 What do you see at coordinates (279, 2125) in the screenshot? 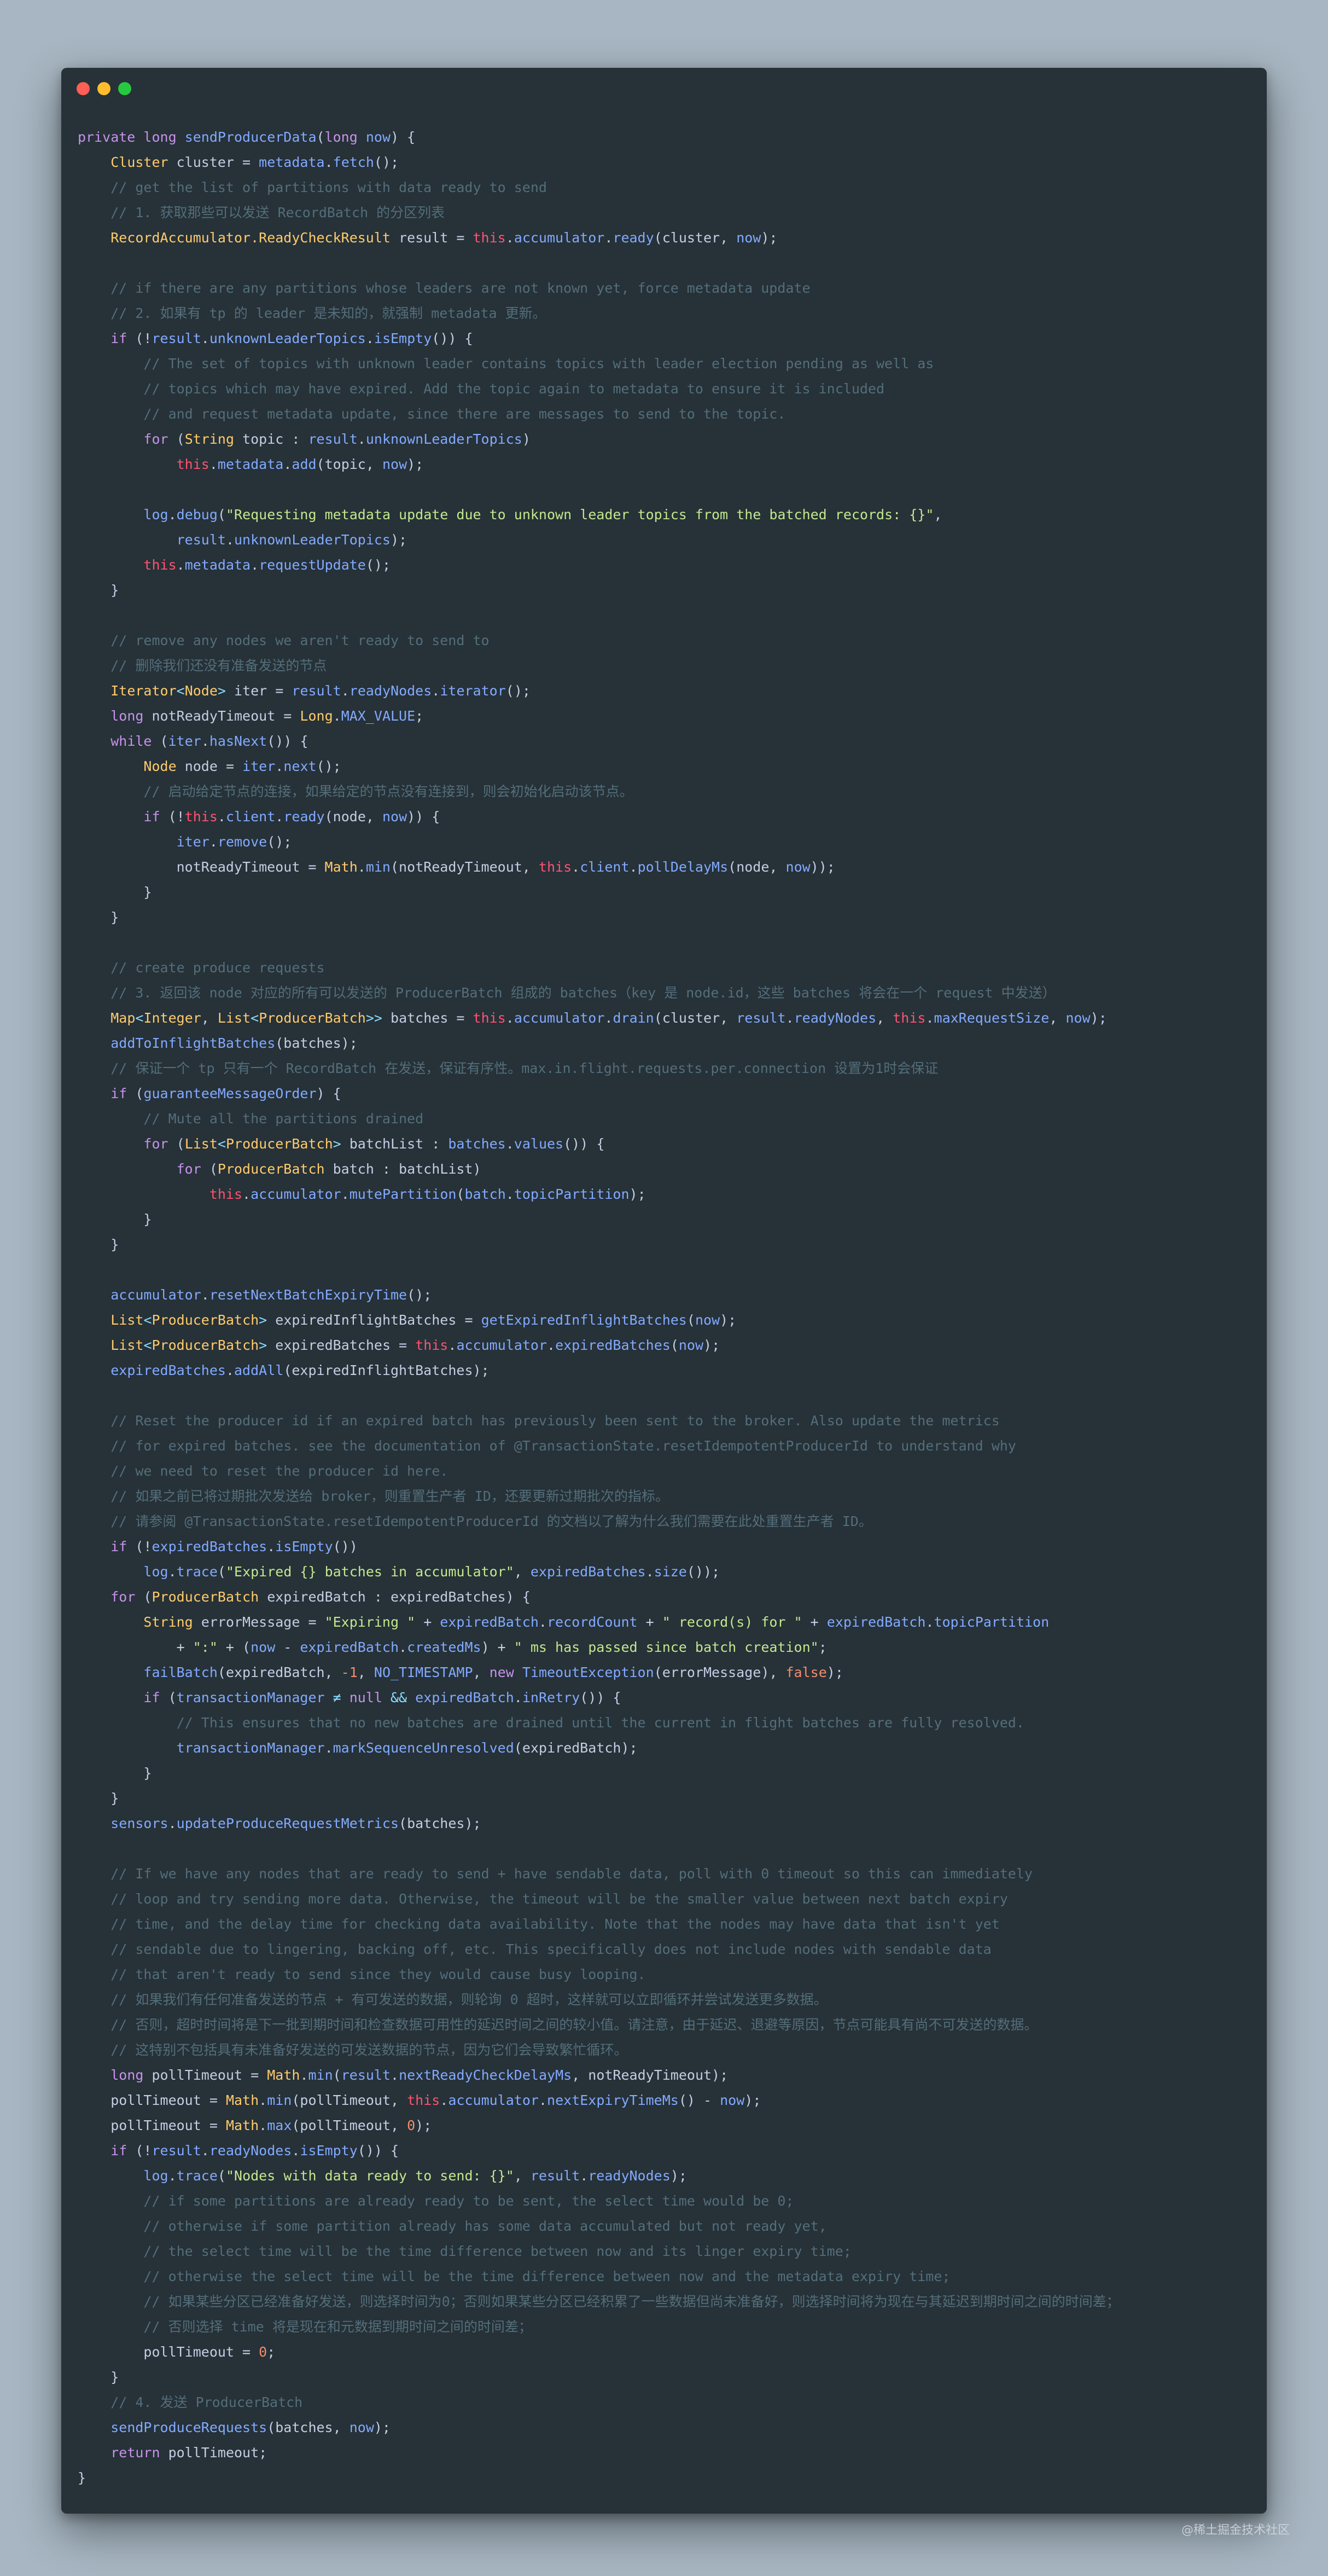
I see `code-token: max` at bounding box center [279, 2125].